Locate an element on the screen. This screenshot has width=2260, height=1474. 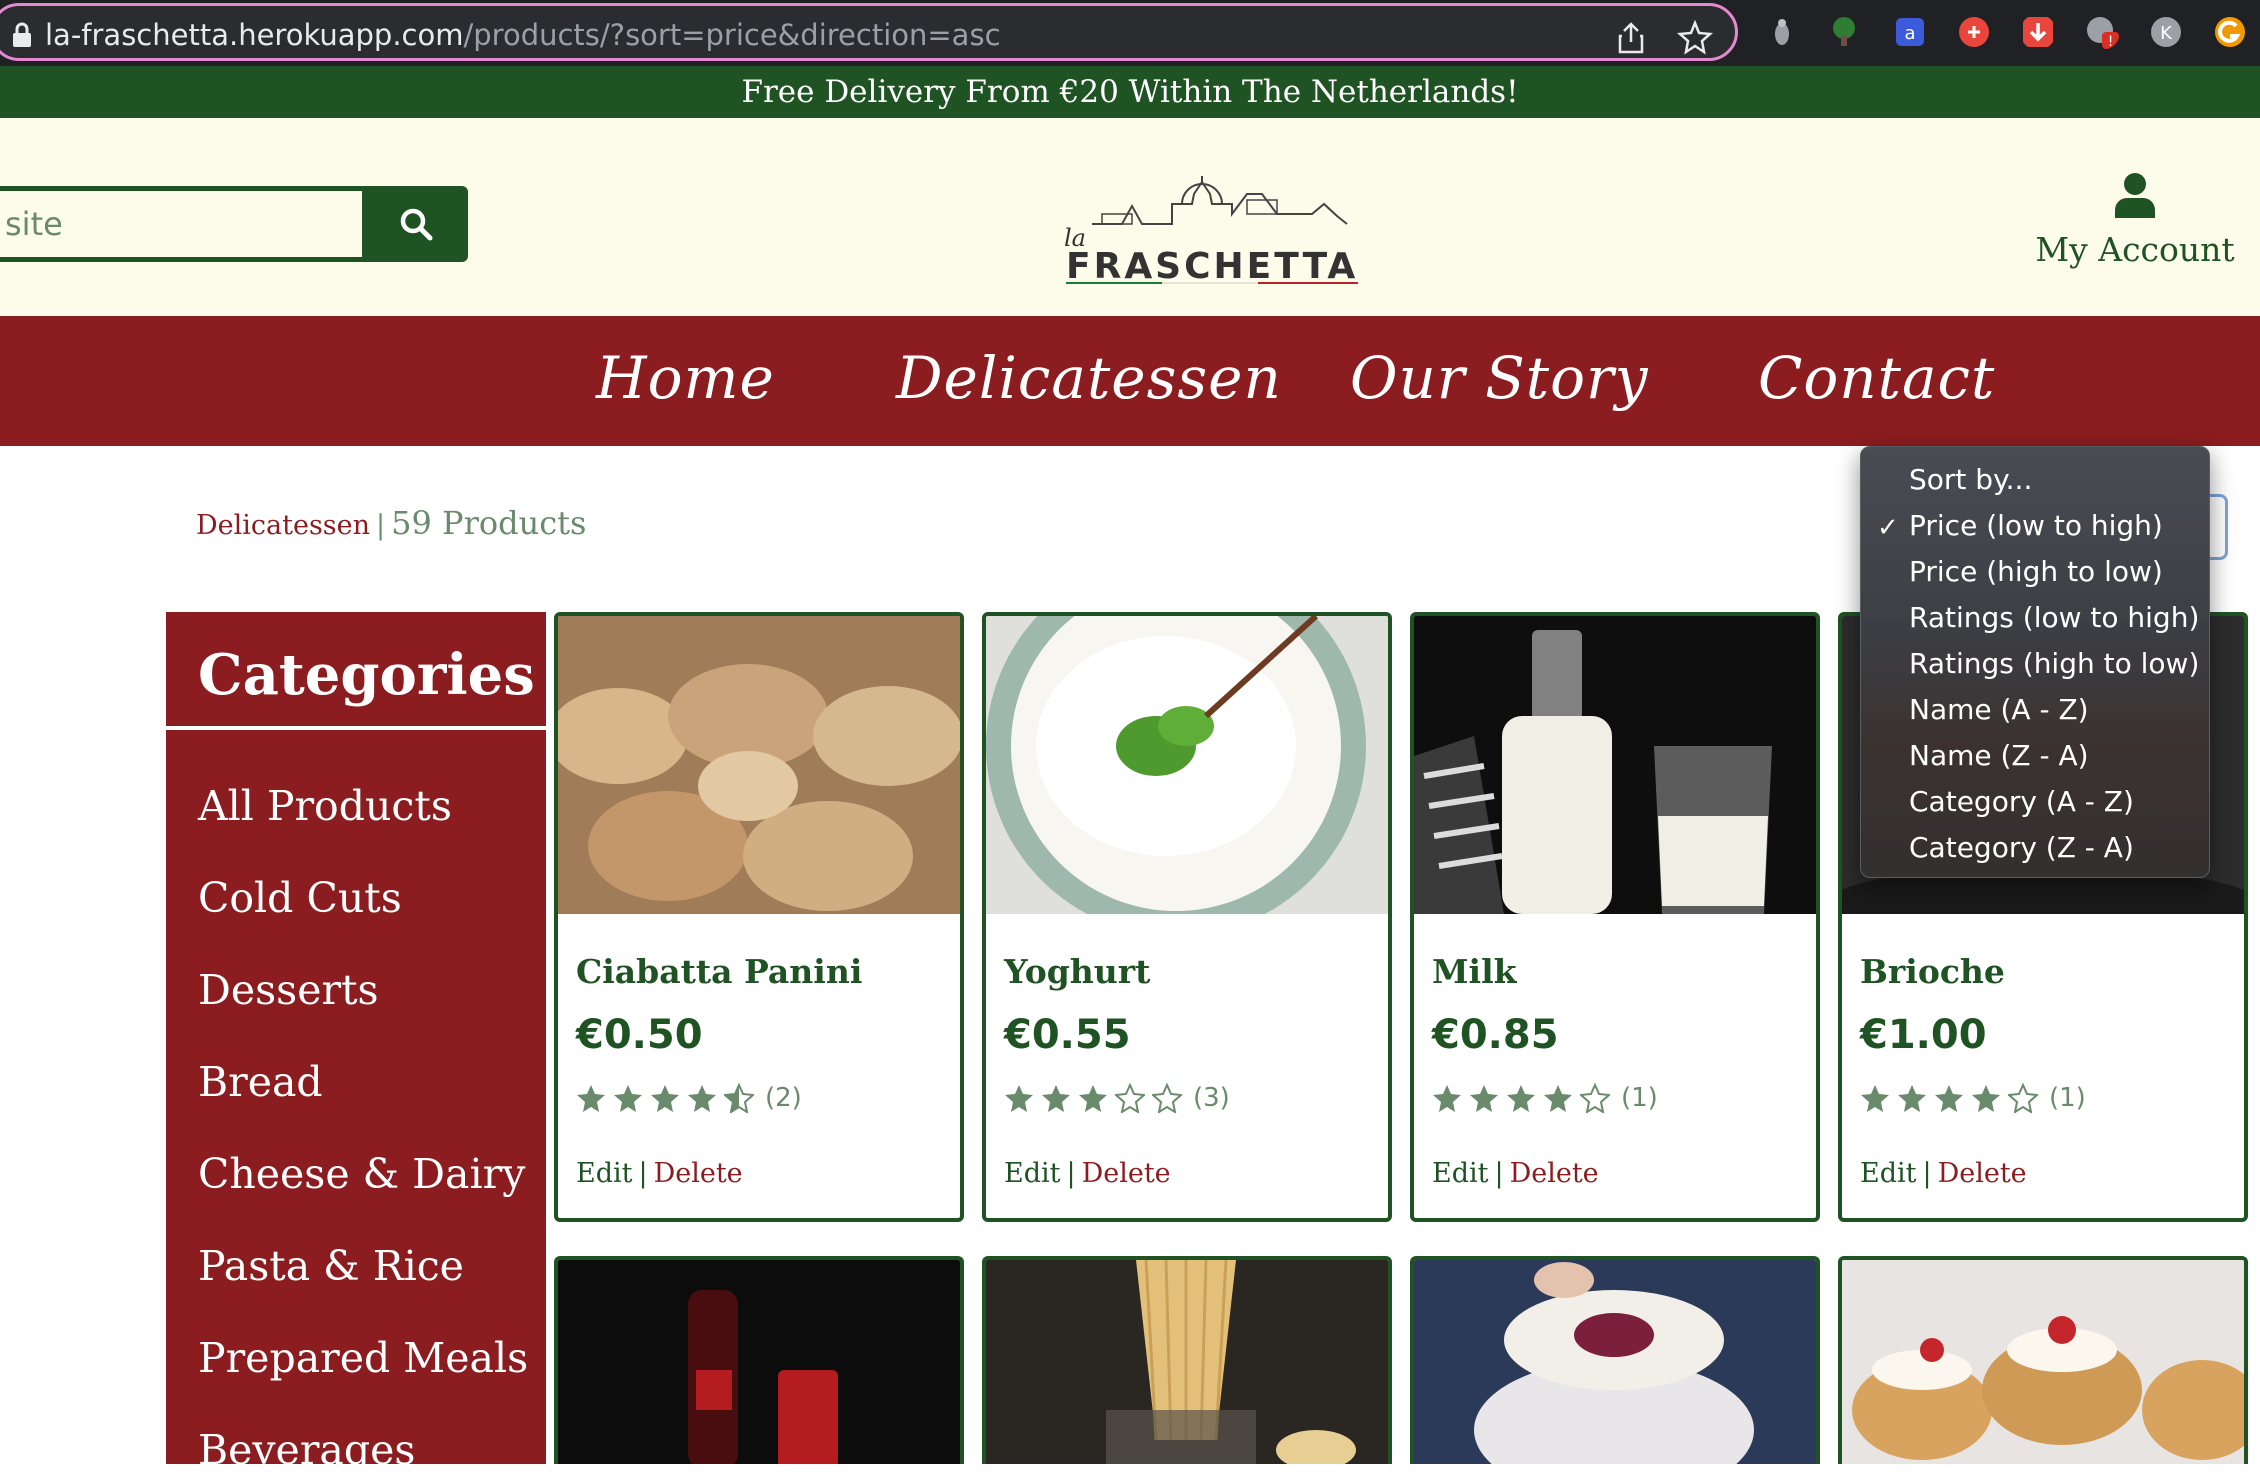
product-actions: Edit | Delete is located at coordinates (1515, 1173).